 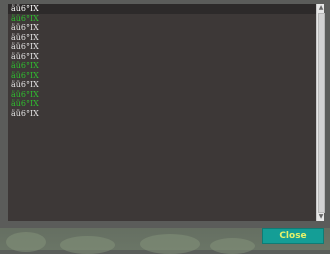 What do you see at coordinates (293, 236) in the screenshot?
I see `close-button: Close` at bounding box center [293, 236].